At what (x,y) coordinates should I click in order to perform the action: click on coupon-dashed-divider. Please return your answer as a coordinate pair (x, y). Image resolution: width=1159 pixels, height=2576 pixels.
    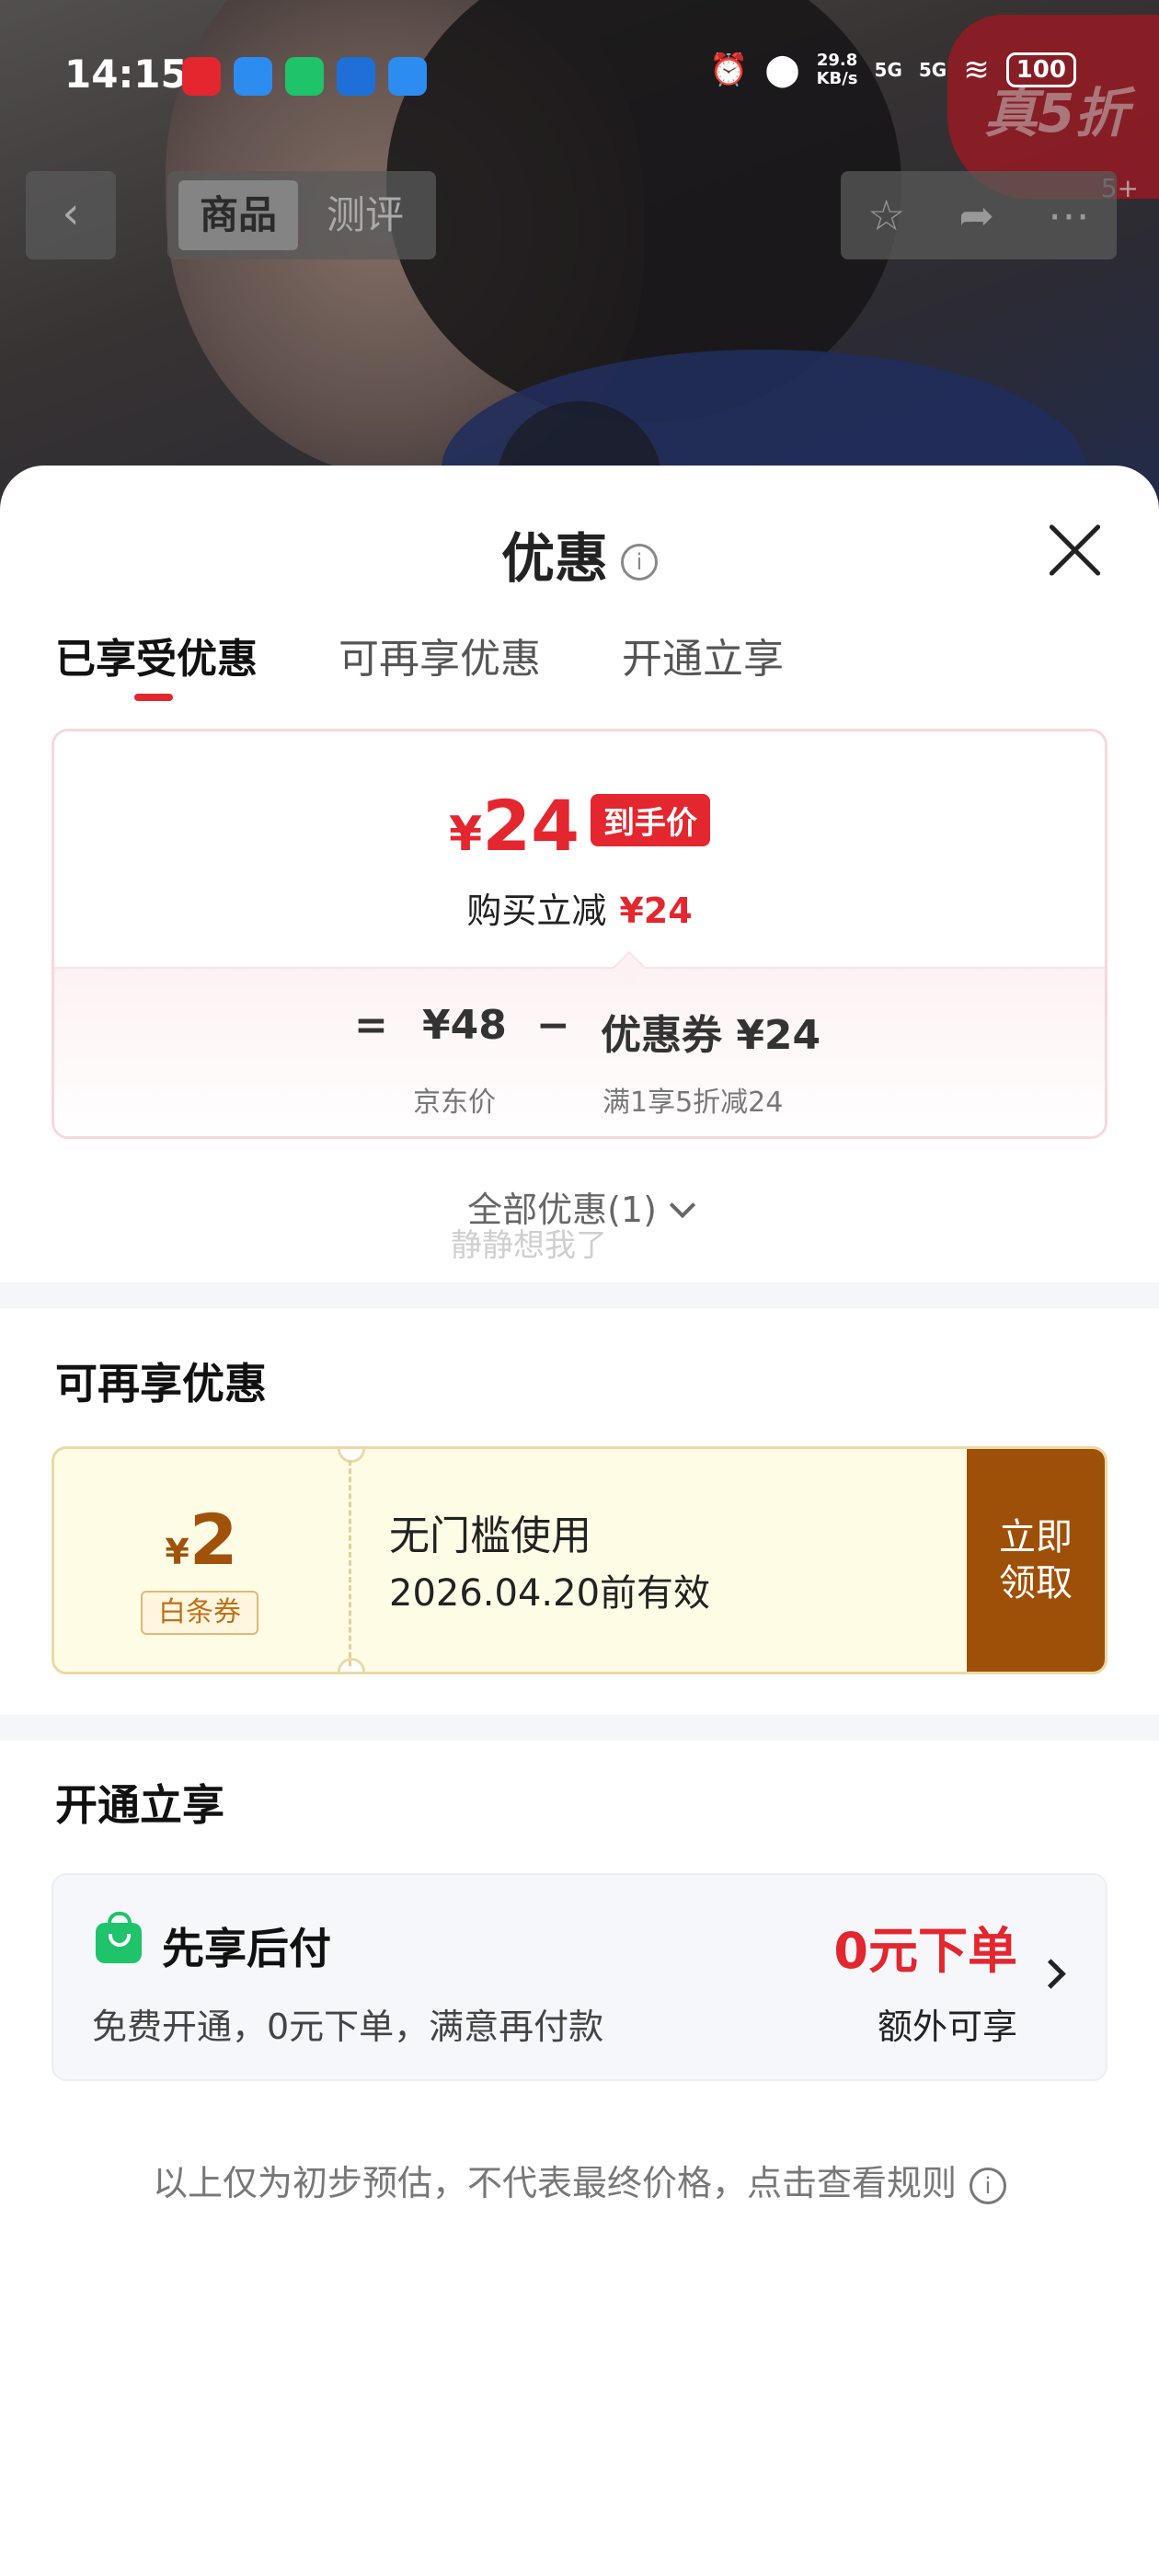
    Looking at the image, I should click on (350, 1563).